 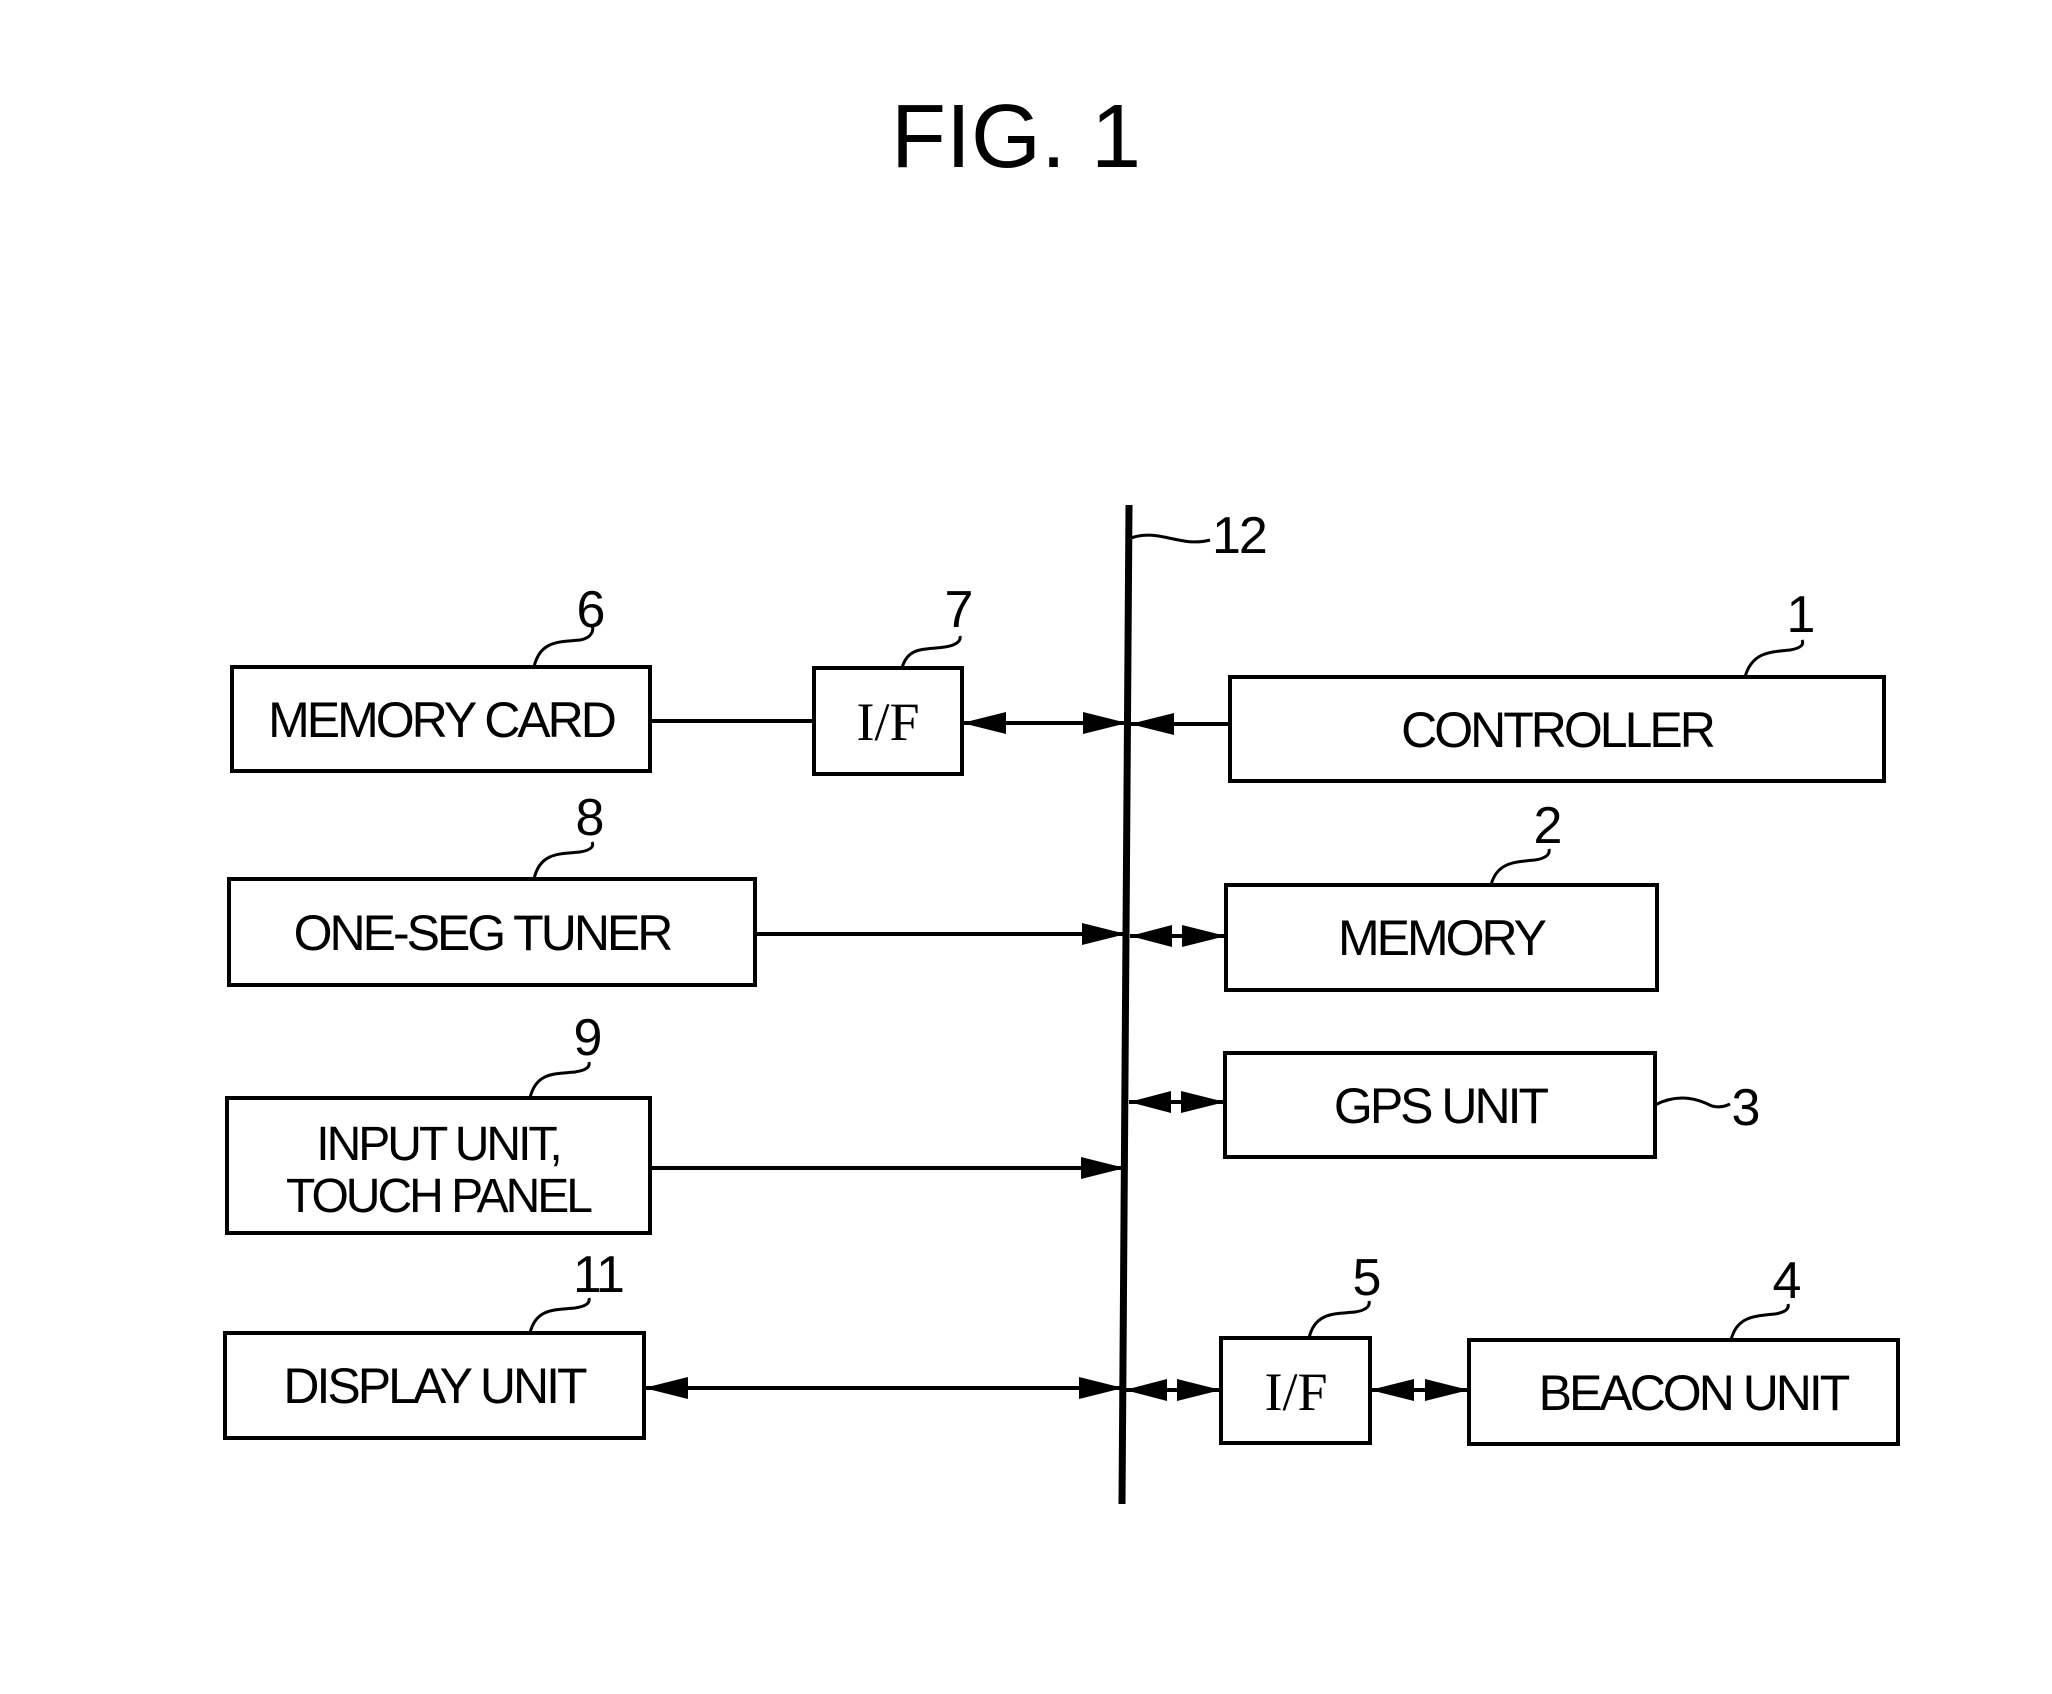 What do you see at coordinates (1441, 1106) in the screenshot?
I see `gps-unit-label: GPS UNIT` at bounding box center [1441, 1106].